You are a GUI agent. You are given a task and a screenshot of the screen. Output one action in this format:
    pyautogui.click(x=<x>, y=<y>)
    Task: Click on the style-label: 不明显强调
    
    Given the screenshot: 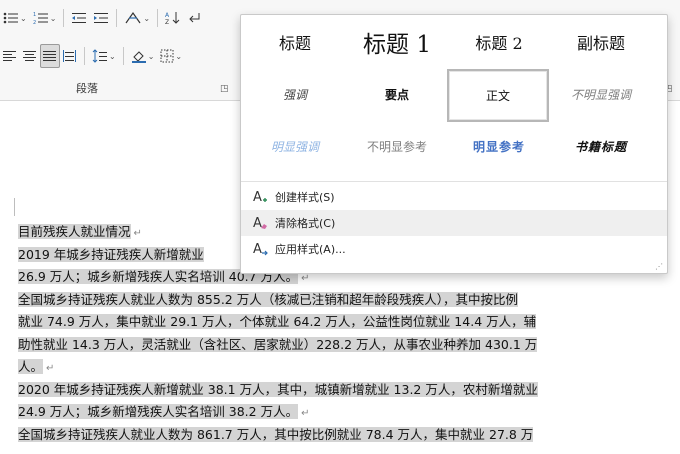 What is the action you would take?
    pyautogui.click(x=600, y=94)
    